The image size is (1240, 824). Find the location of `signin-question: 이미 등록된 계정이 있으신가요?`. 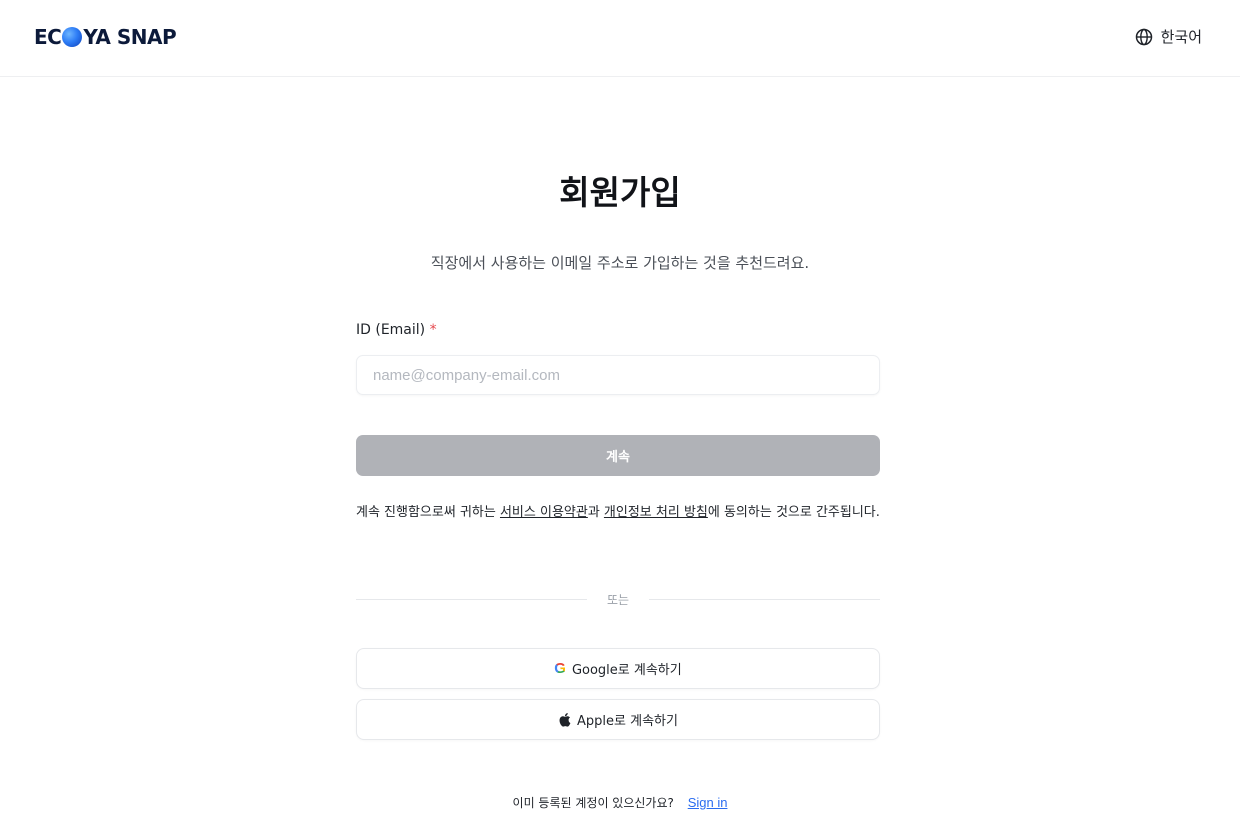

signin-question: 이미 등록된 계정이 있으신가요? is located at coordinates (593, 803).